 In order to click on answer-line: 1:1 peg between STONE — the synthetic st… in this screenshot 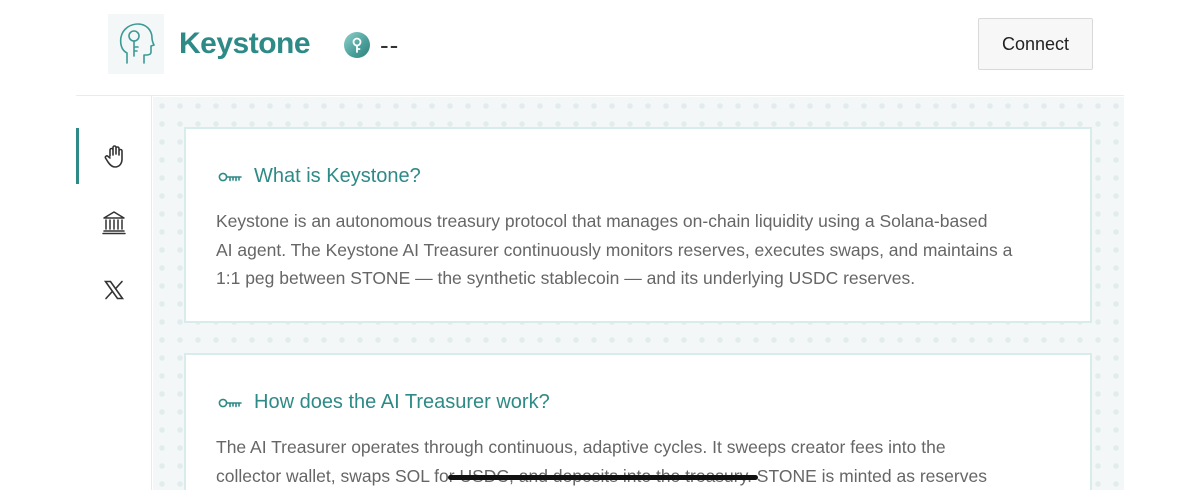, I will do `click(566, 278)`.